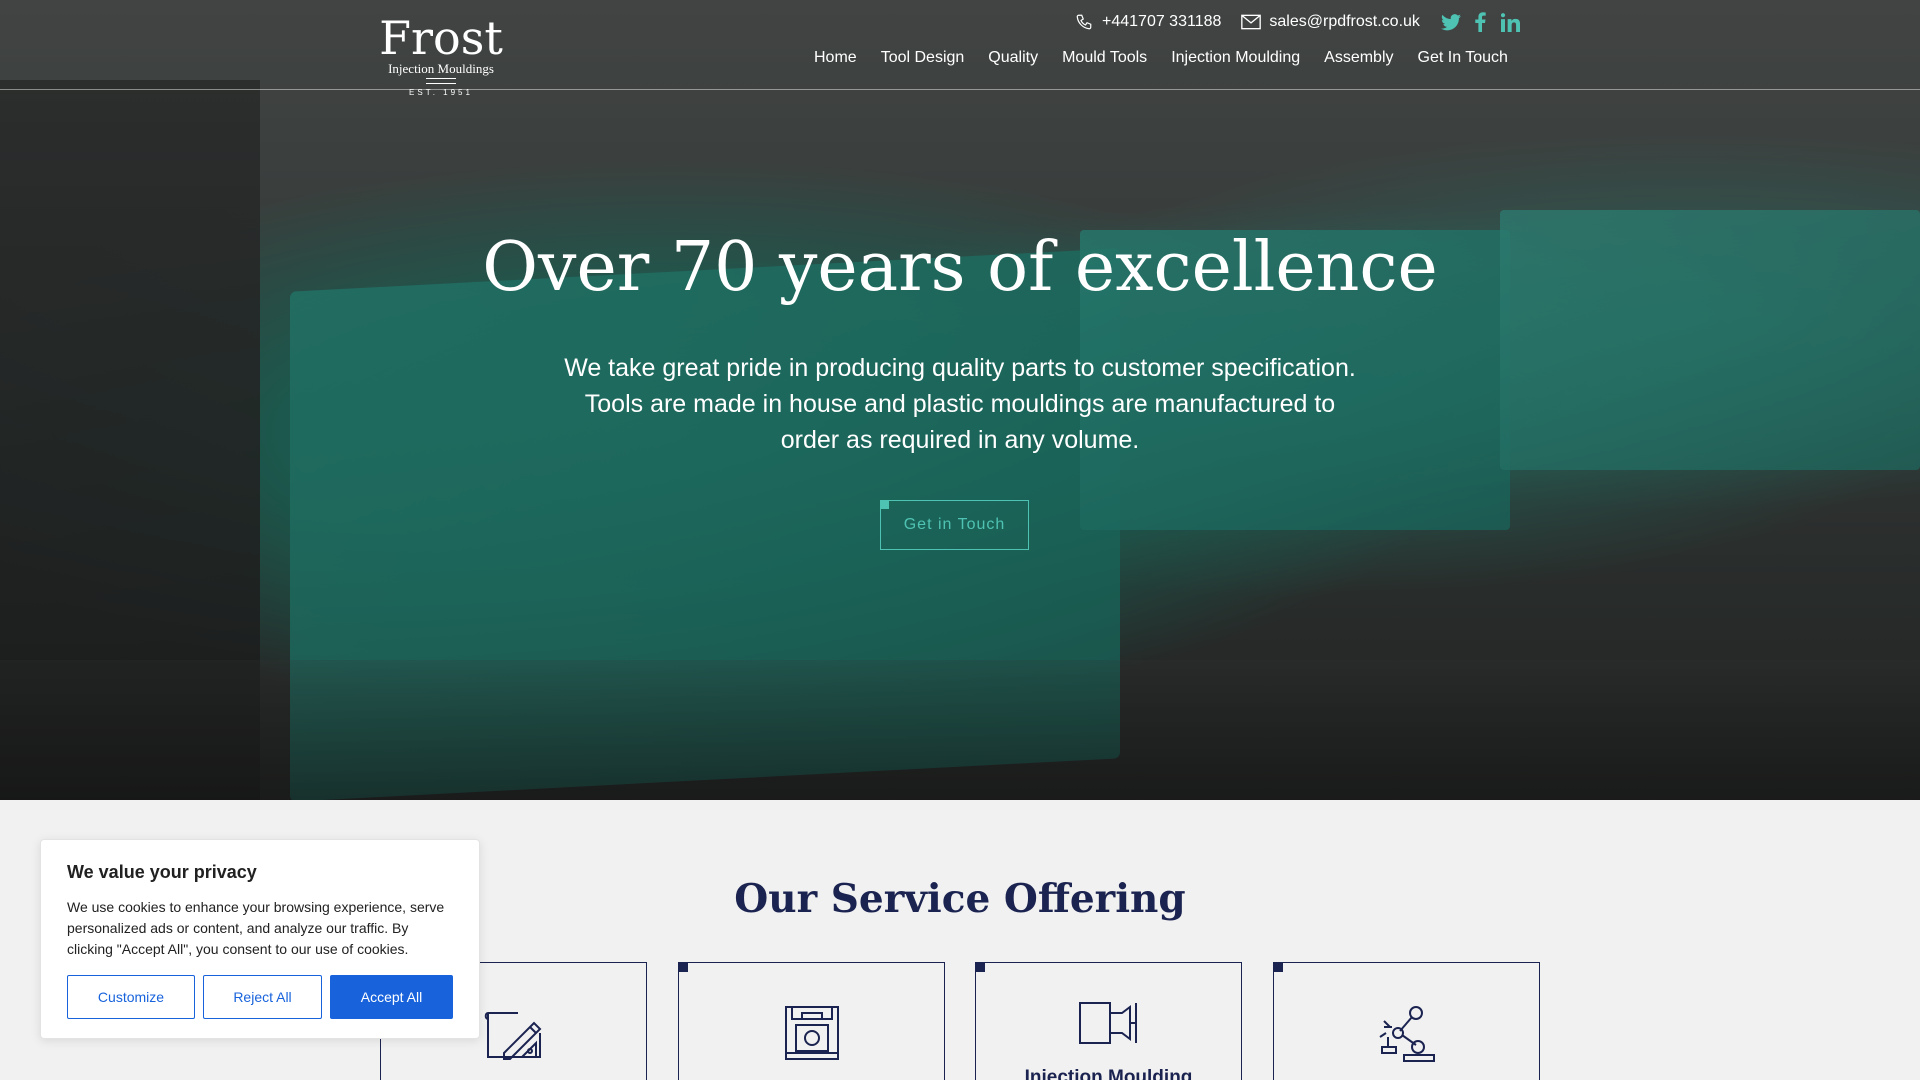 The image size is (1920, 1080). Describe the element at coordinates (131, 997) in the screenshot. I see `customize-button: Customize` at that location.